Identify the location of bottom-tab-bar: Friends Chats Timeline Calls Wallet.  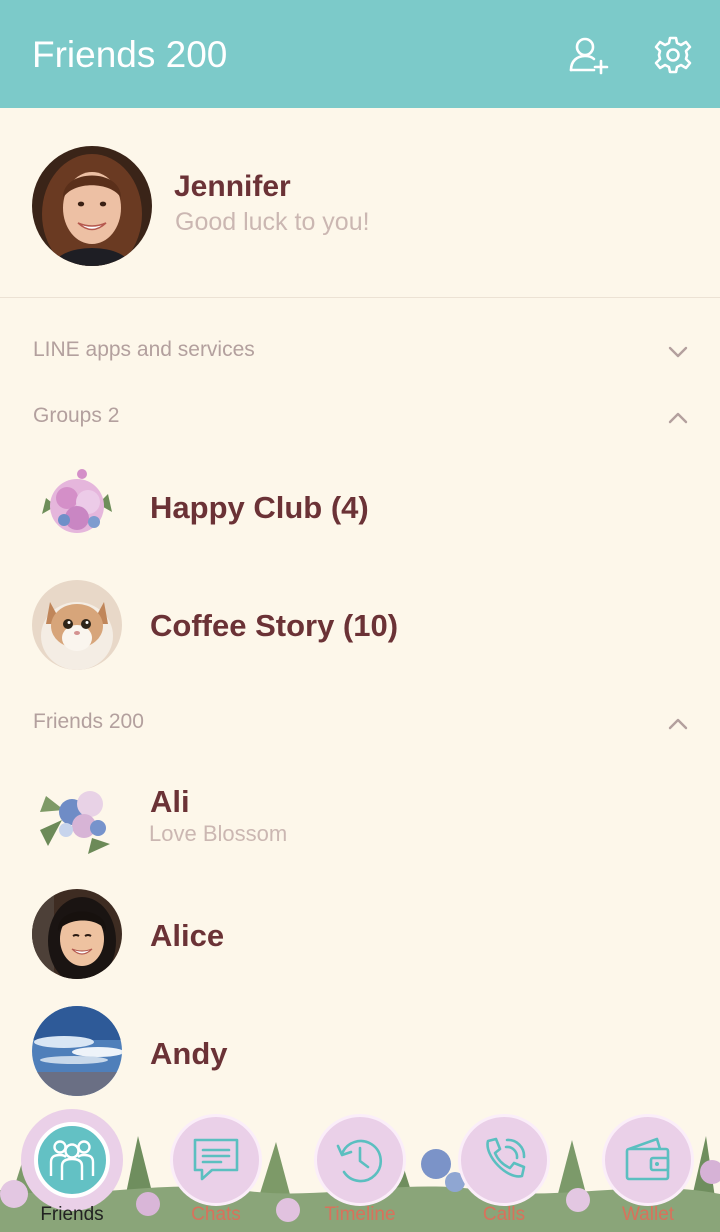
(360, 1165).